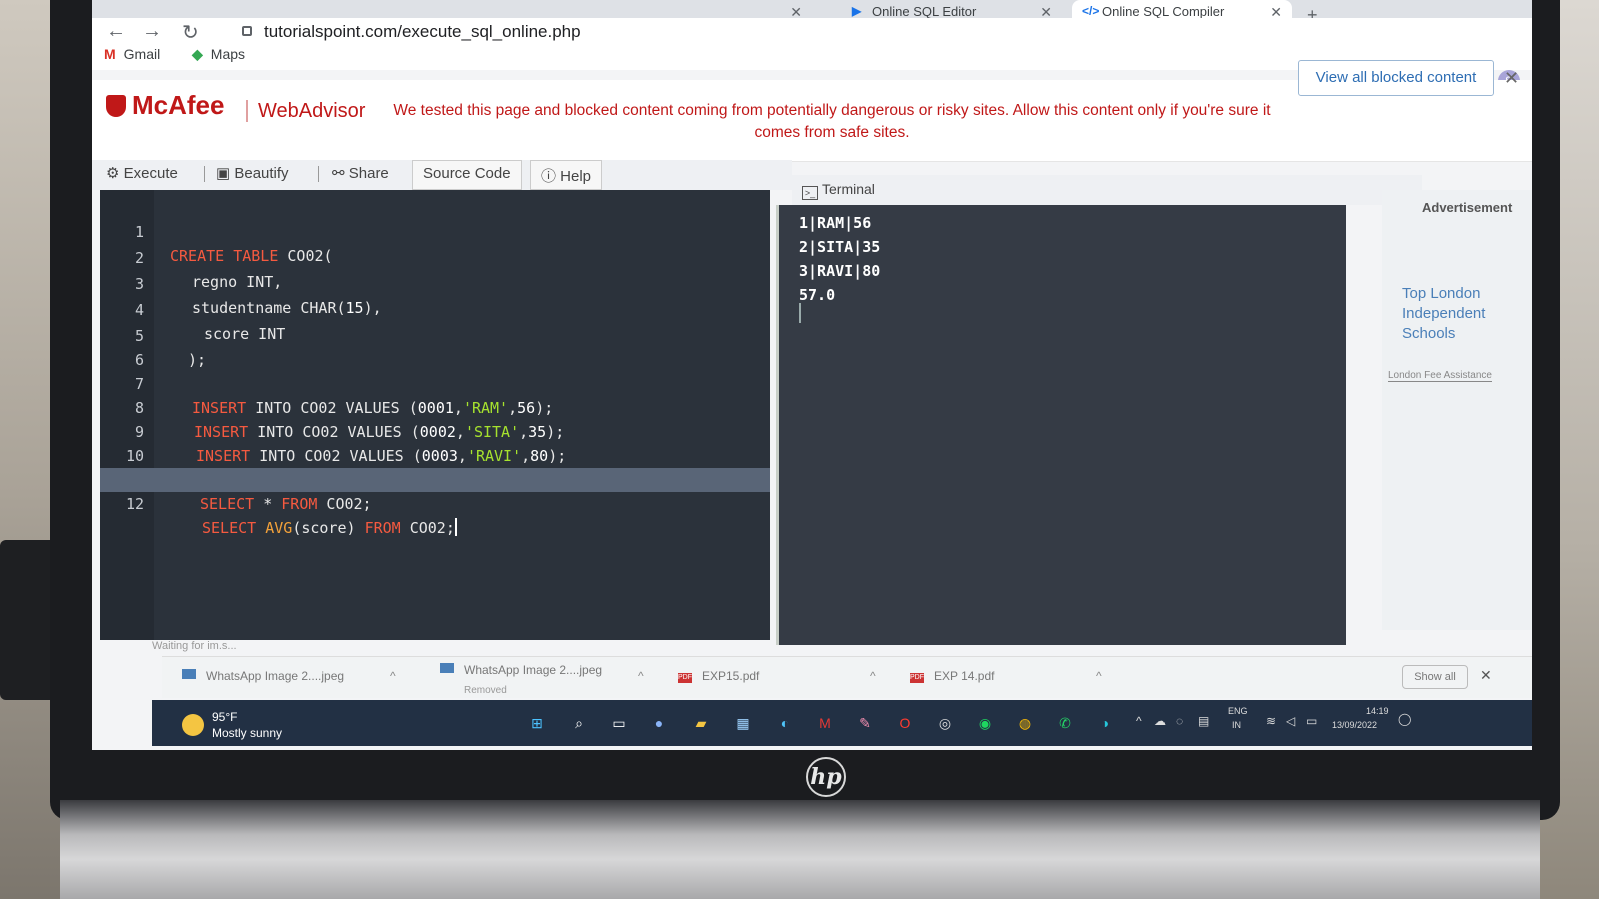 Image resolution: width=1599 pixels, height=899 pixels. What do you see at coordinates (1105, 723) in the screenshot?
I see `edge-dev-icon: ◑` at bounding box center [1105, 723].